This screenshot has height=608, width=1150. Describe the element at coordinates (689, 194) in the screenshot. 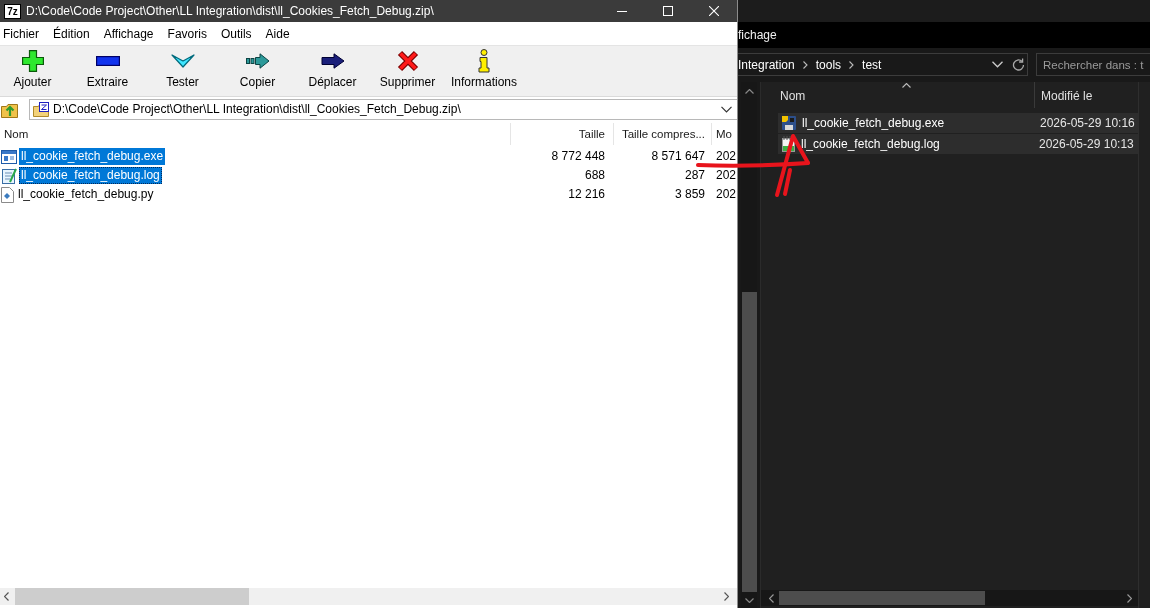

I see `table-cell-text: 3 859` at that location.